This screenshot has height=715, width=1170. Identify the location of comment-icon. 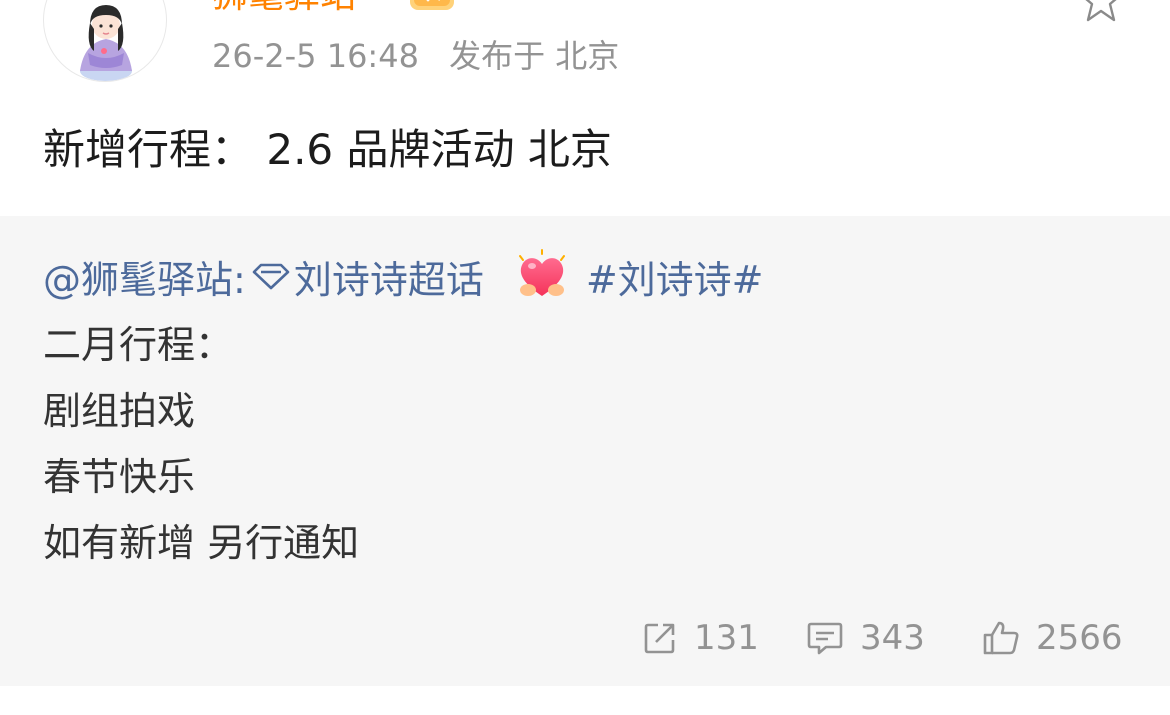
(825, 638).